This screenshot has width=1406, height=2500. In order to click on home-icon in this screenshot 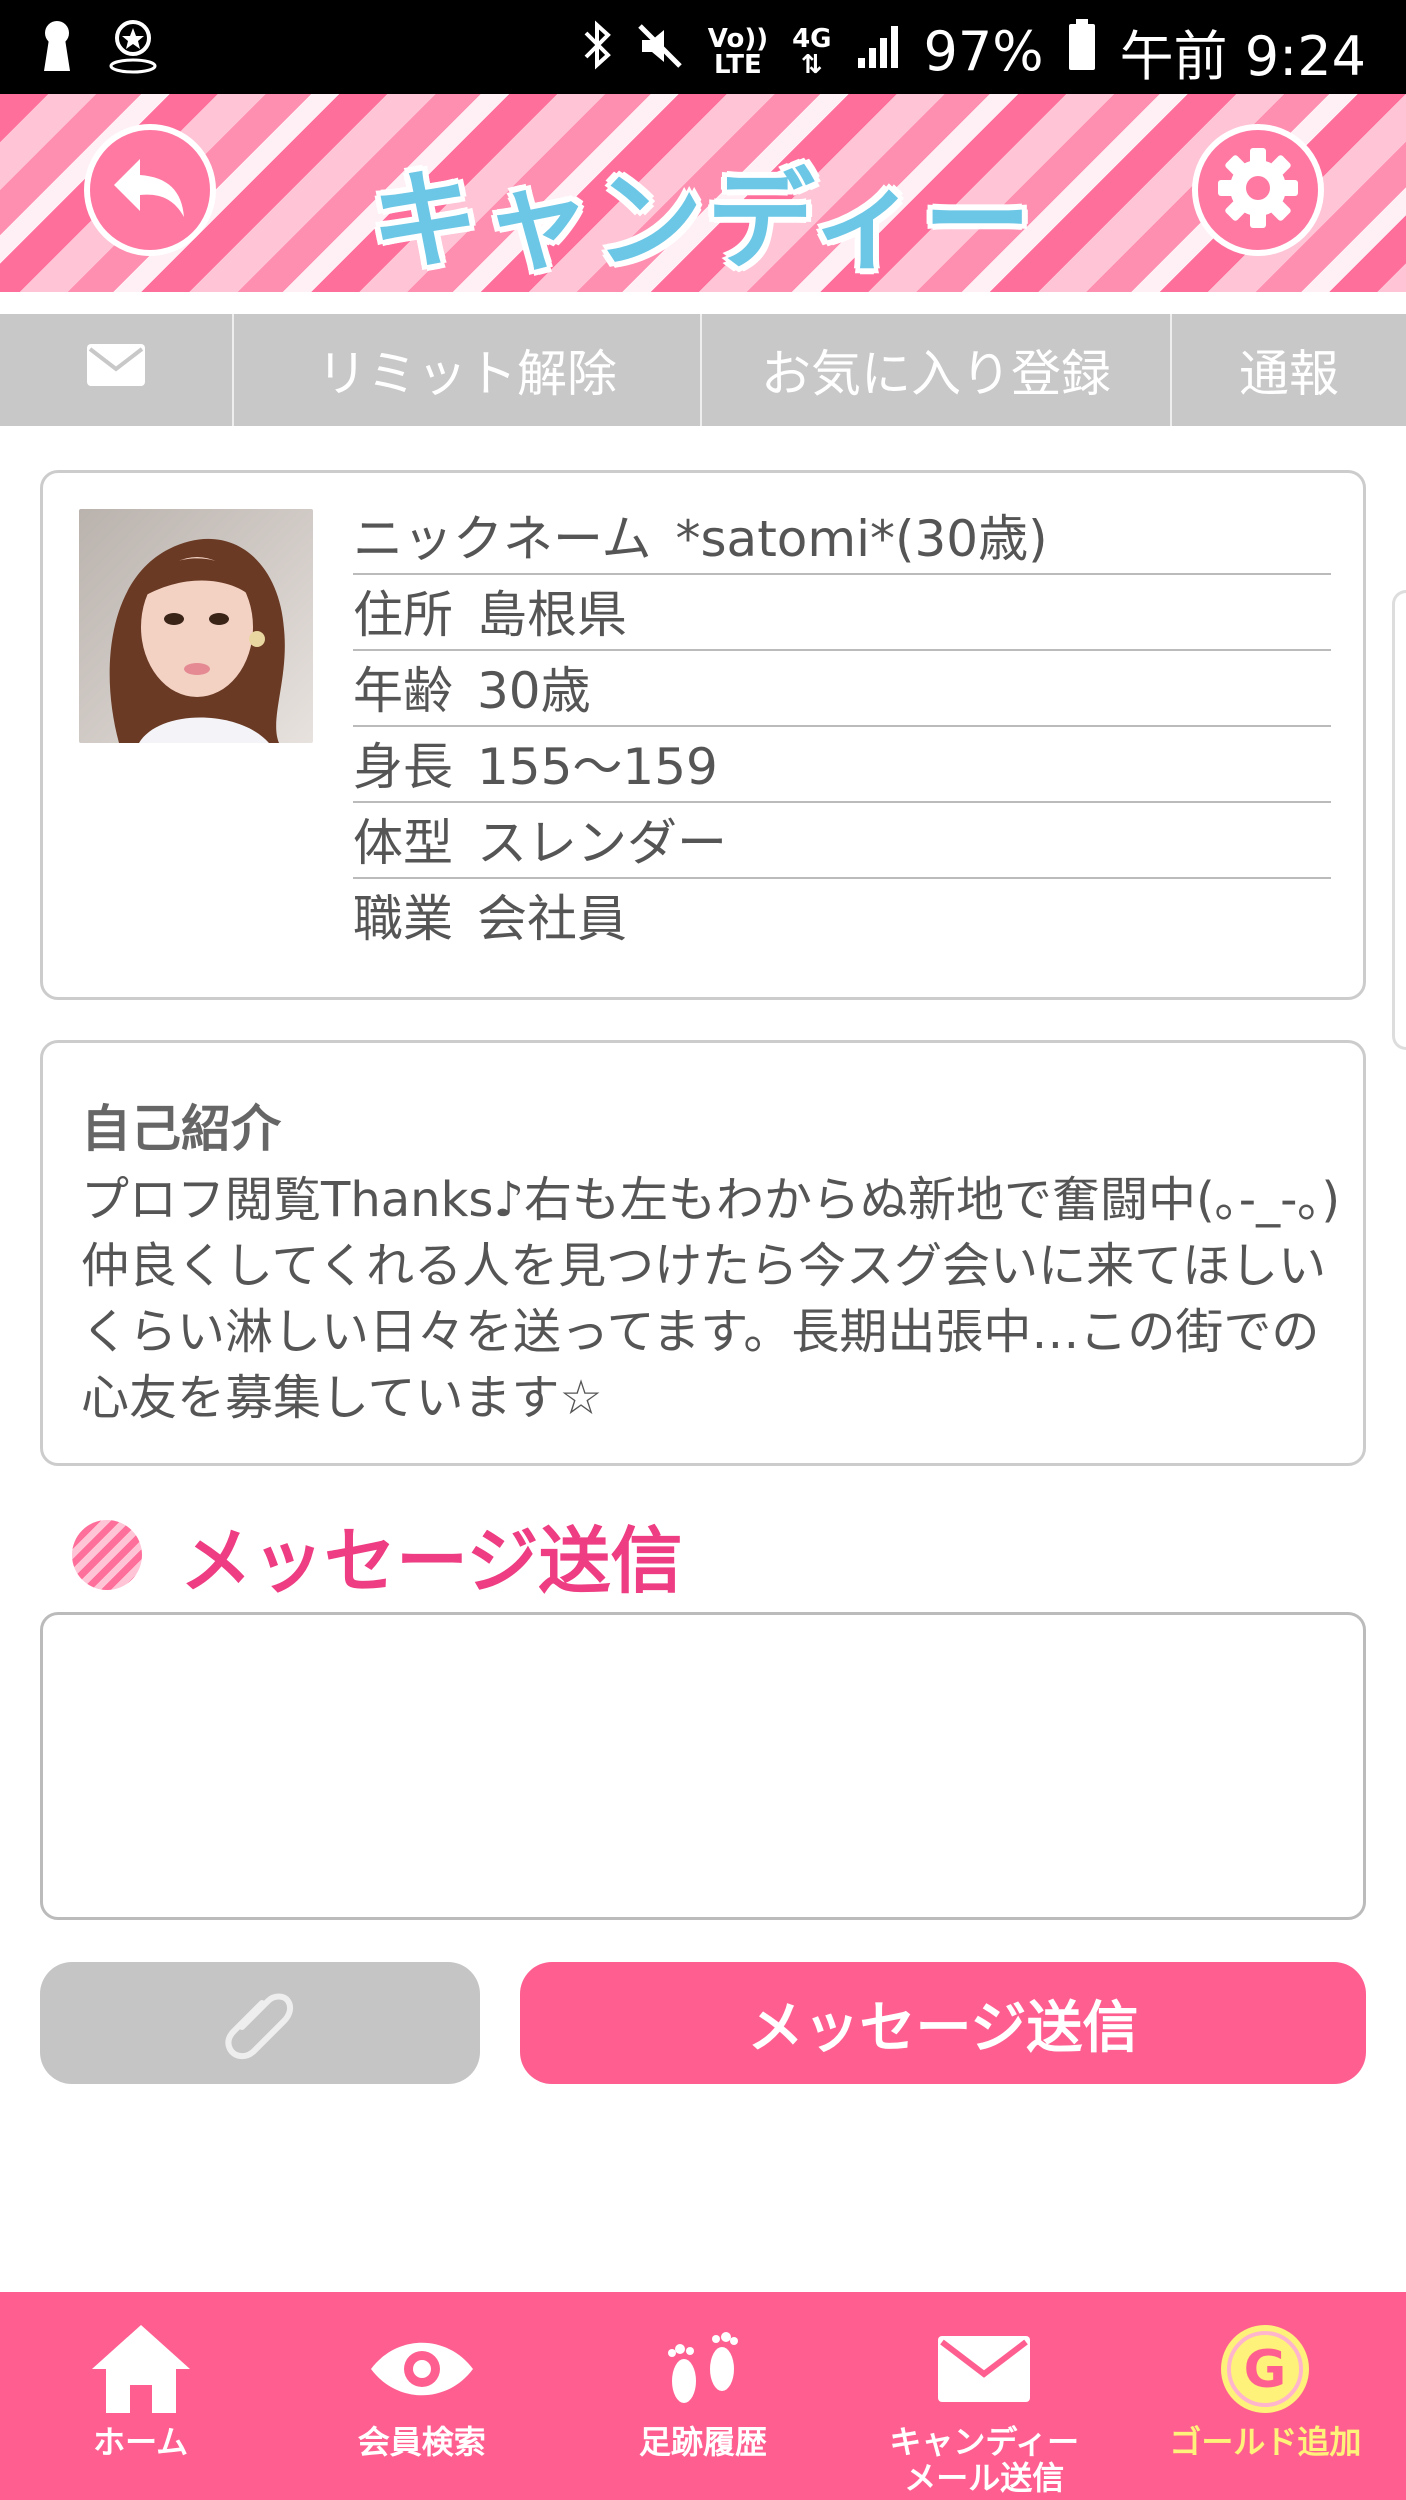, I will do `click(141, 2369)`.